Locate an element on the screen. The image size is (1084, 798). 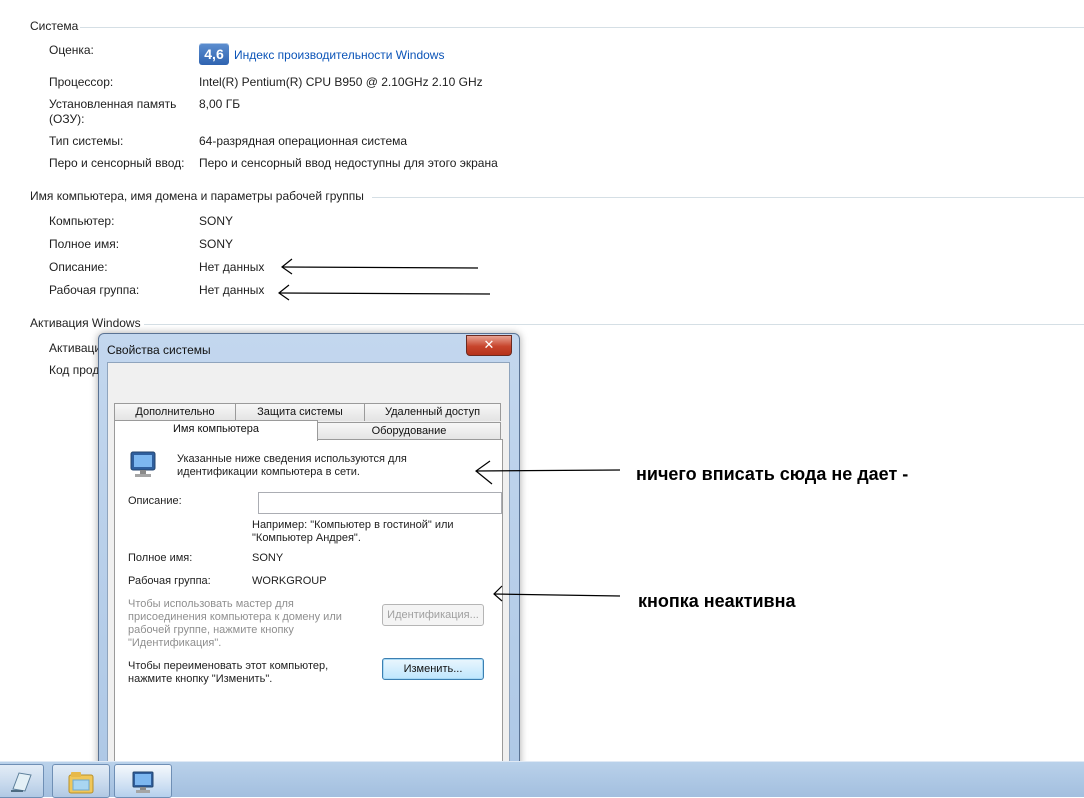
system-properties-icon is located at coordinates (143, 782).